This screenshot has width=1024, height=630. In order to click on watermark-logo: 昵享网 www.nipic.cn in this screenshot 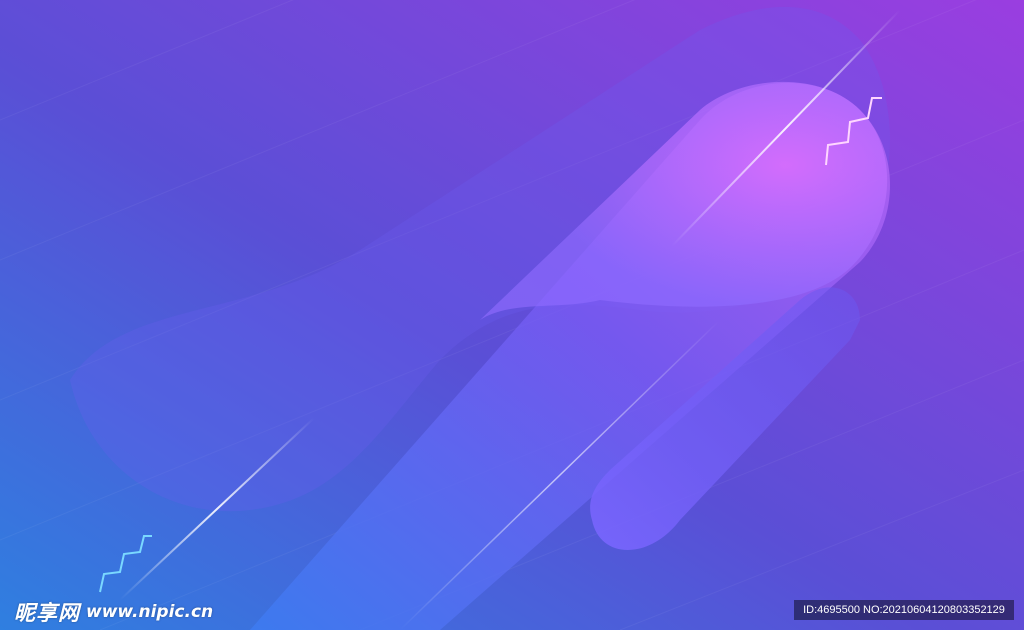, I will do `click(113, 612)`.